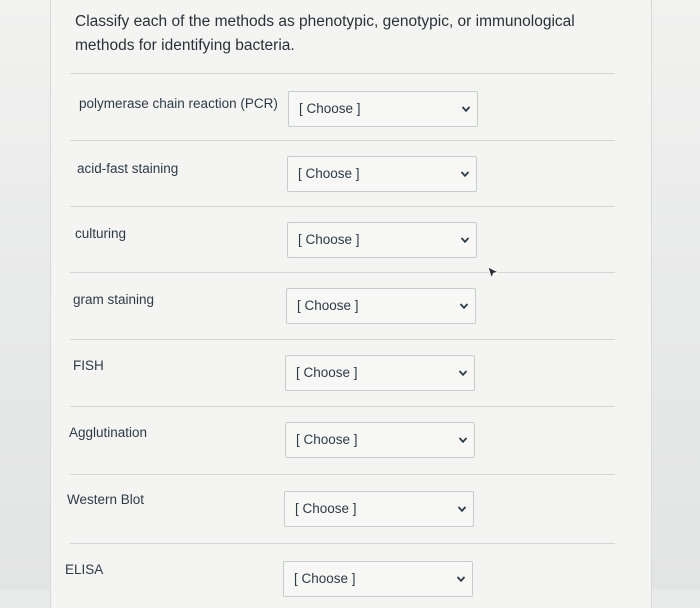 The height and width of the screenshot is (608, 700). What do you see at coordinates (379, 509) in the screenshot?
I see `classification-select-western-blot: [ Choose ]` at bounding box center [379, 509].